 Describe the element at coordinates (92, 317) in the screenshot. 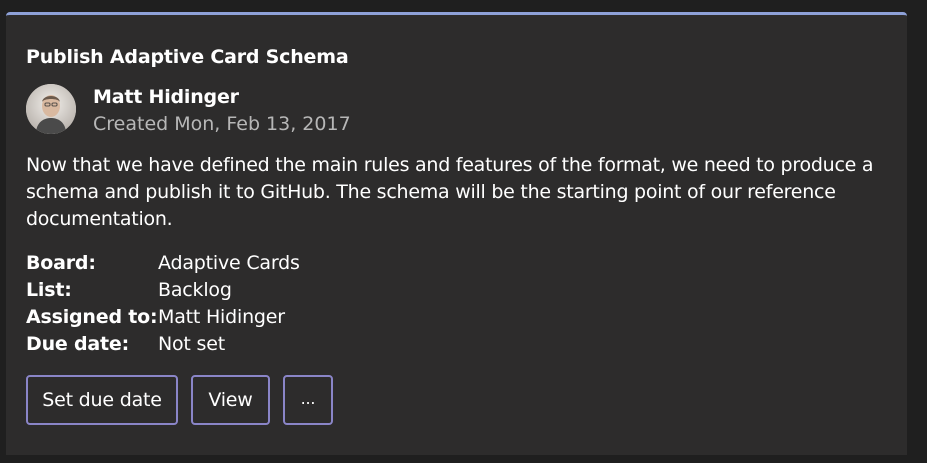

I see `fact-label-assigned: Assigned to:` at that location.